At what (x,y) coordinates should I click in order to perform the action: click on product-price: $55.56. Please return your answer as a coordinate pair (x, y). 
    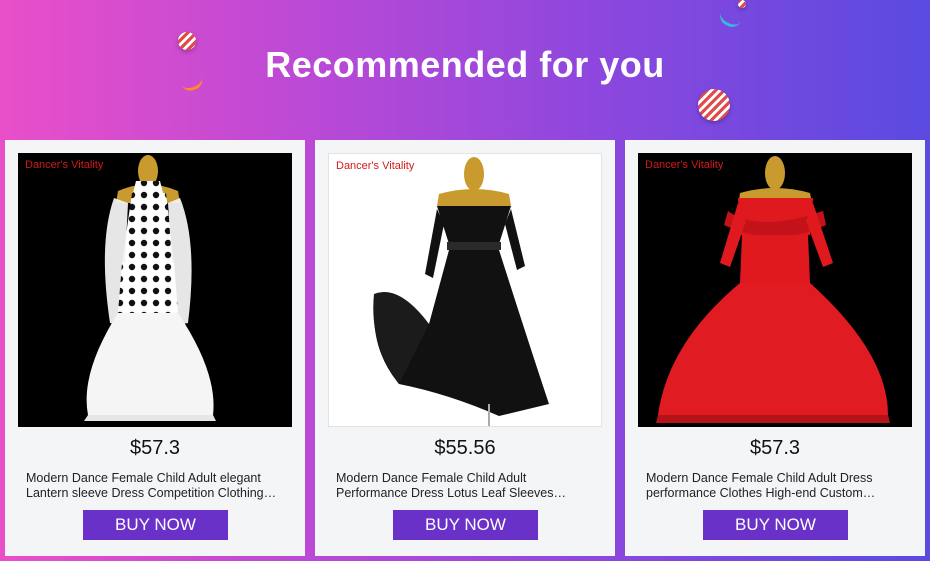
    Looking at the image, I should click on (465, 448).